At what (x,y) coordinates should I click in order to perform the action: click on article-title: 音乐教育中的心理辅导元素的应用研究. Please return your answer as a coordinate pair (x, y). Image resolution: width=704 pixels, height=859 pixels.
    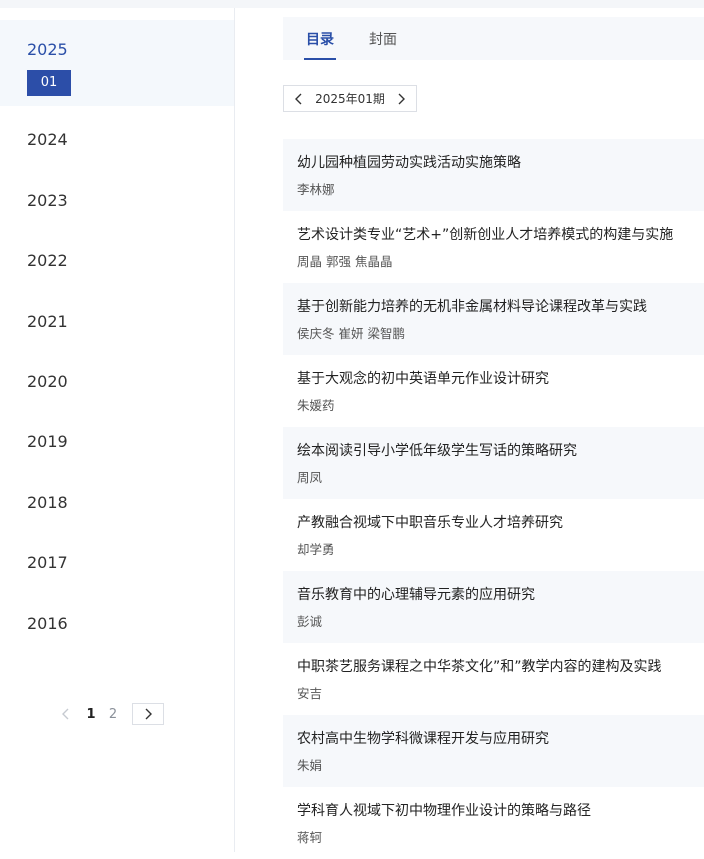
    Looking at the image, I should click on (416, 594).